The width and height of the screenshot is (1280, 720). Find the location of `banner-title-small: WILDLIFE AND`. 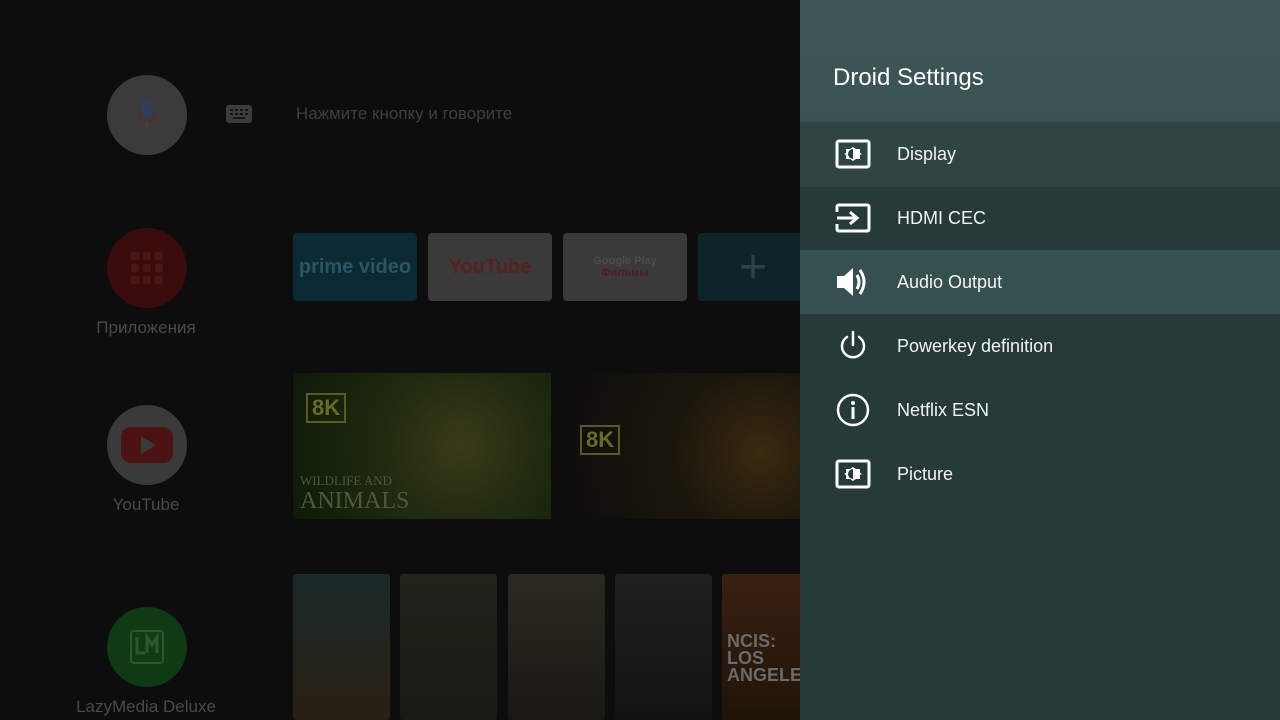

banner-title-small: WILDLIFE AND is located at coordinates (346, 480).